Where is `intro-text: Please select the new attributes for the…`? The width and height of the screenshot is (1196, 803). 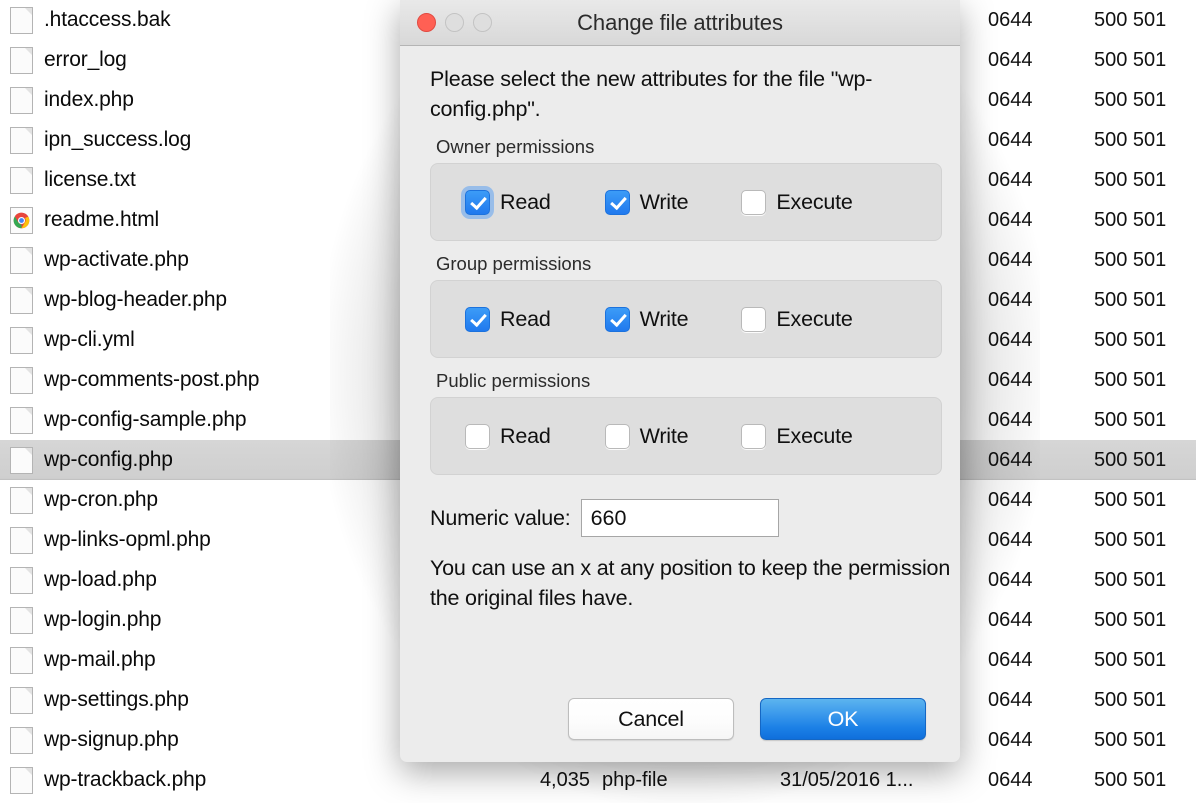
intro-text: Please select the new attributes for the… is located at coordinates (651, 94).